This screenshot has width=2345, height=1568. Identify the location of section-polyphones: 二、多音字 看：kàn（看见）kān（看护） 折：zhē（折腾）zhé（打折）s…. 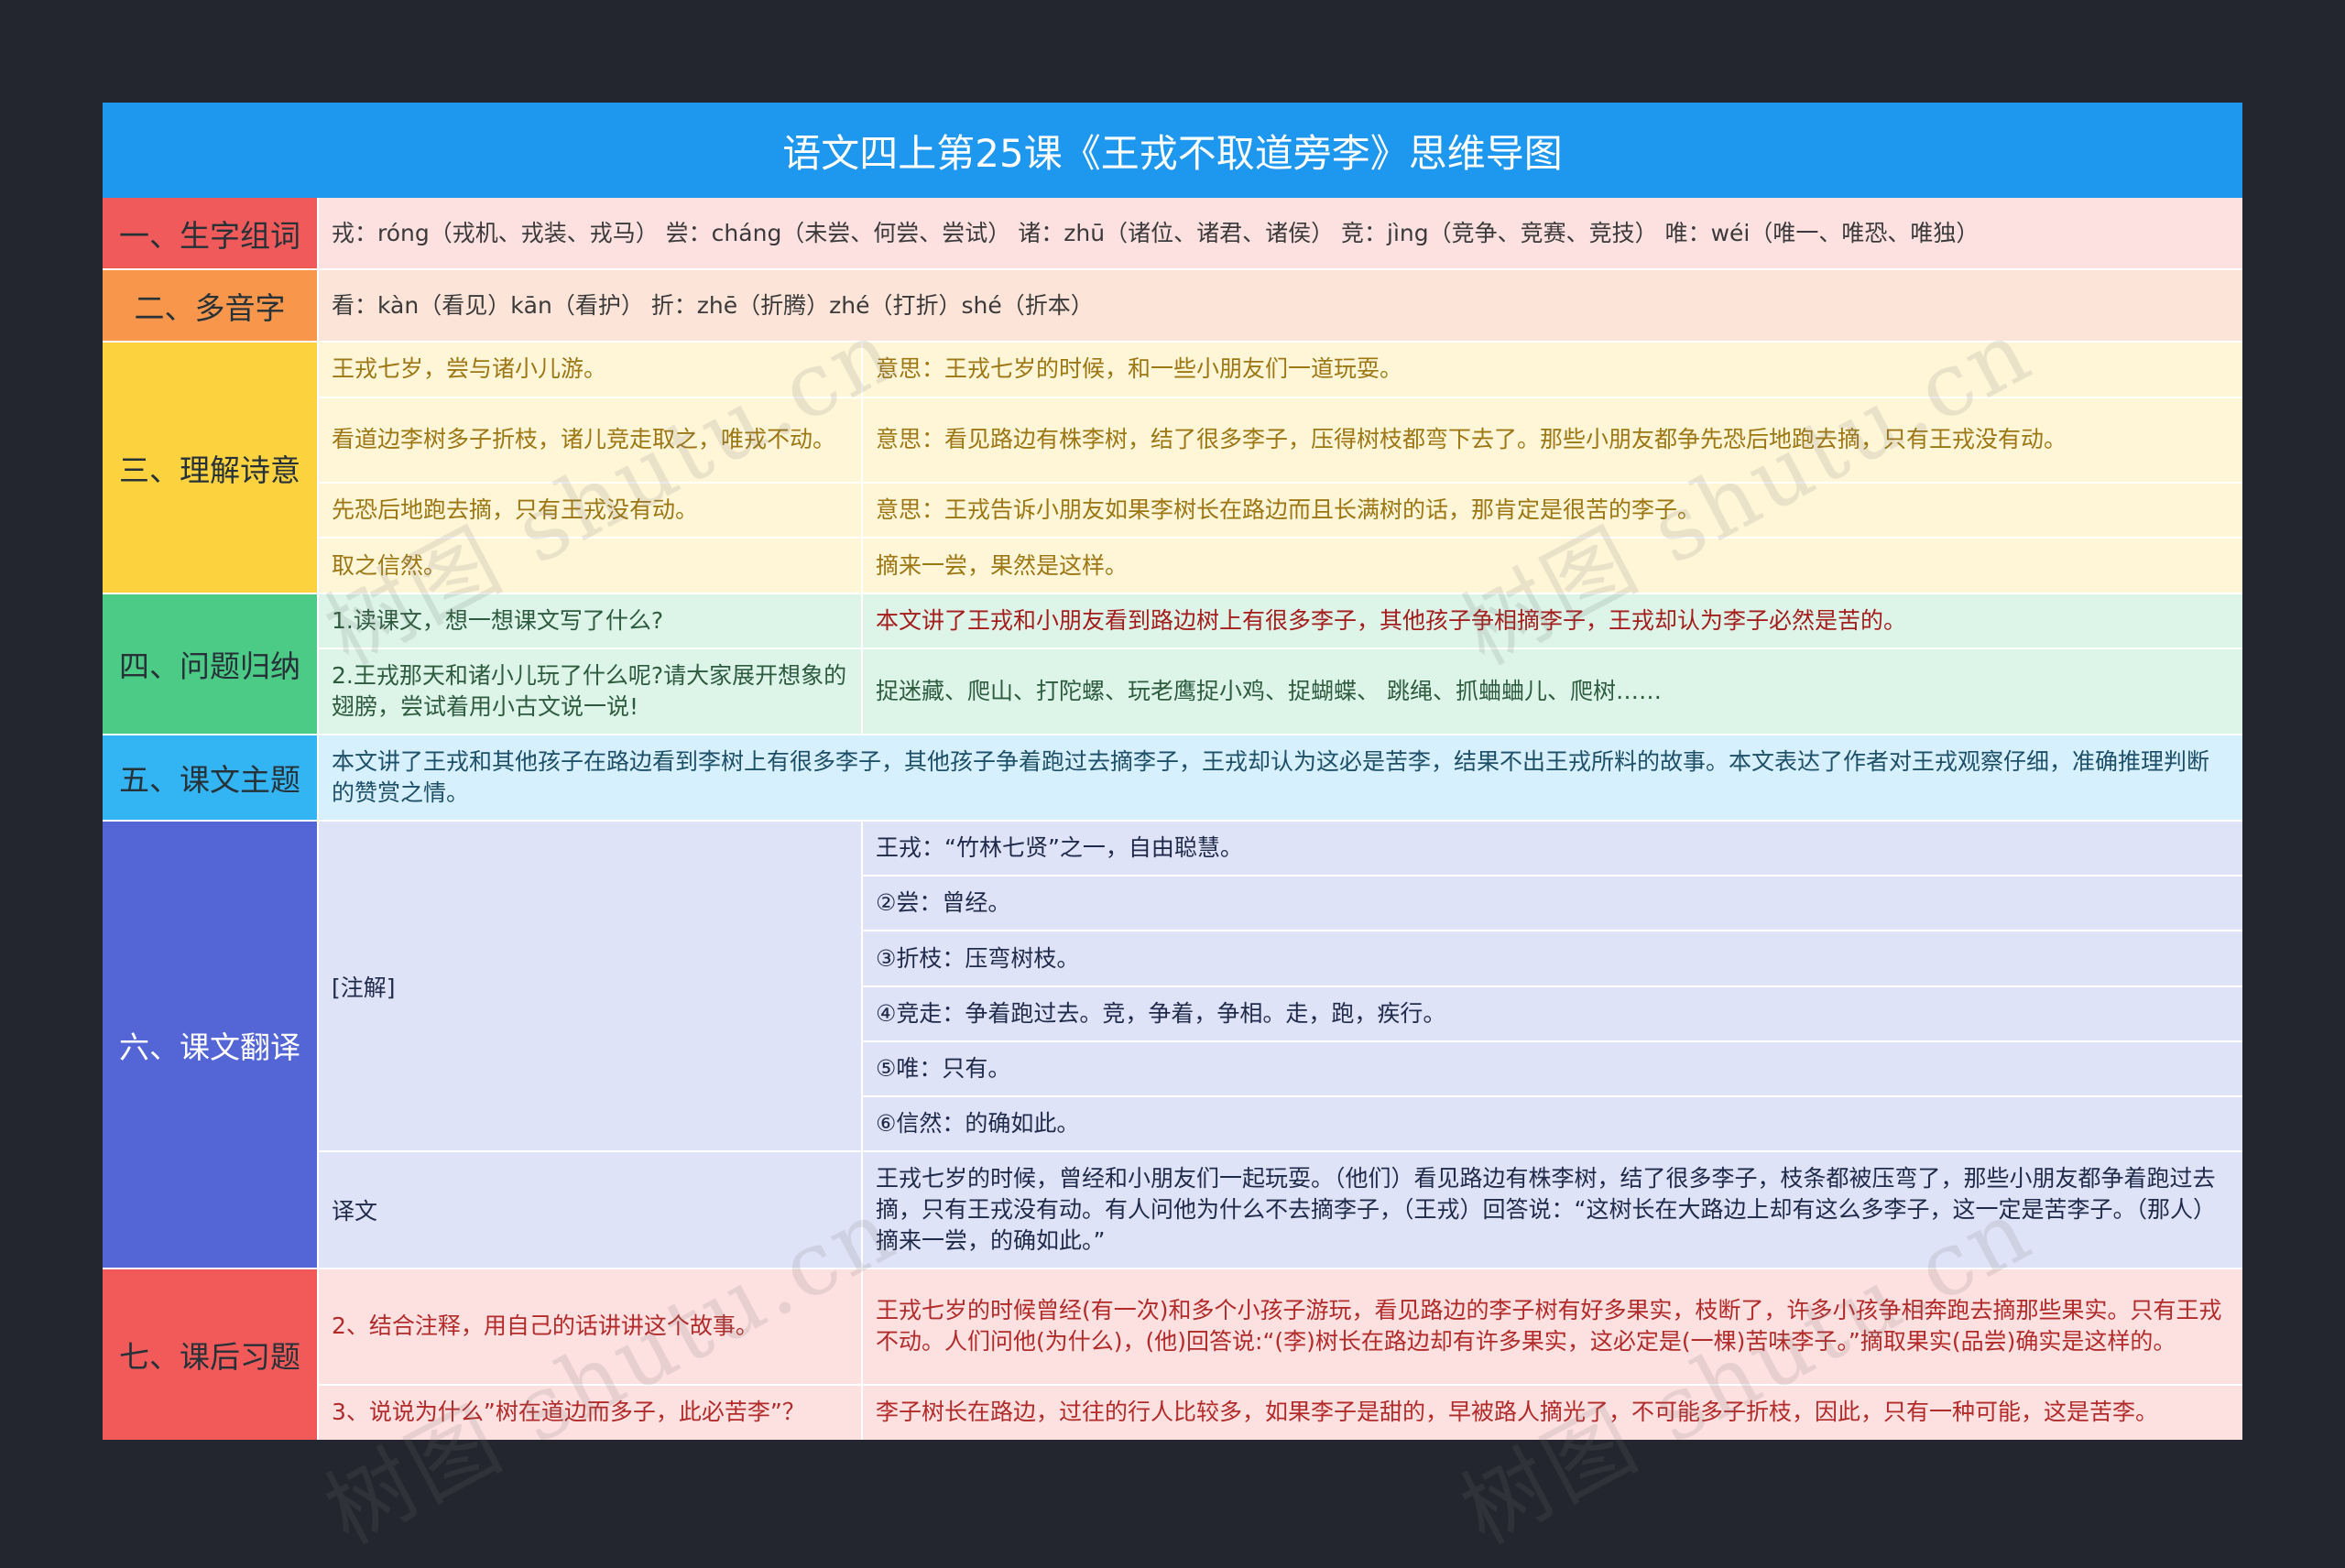
(1172, 306).